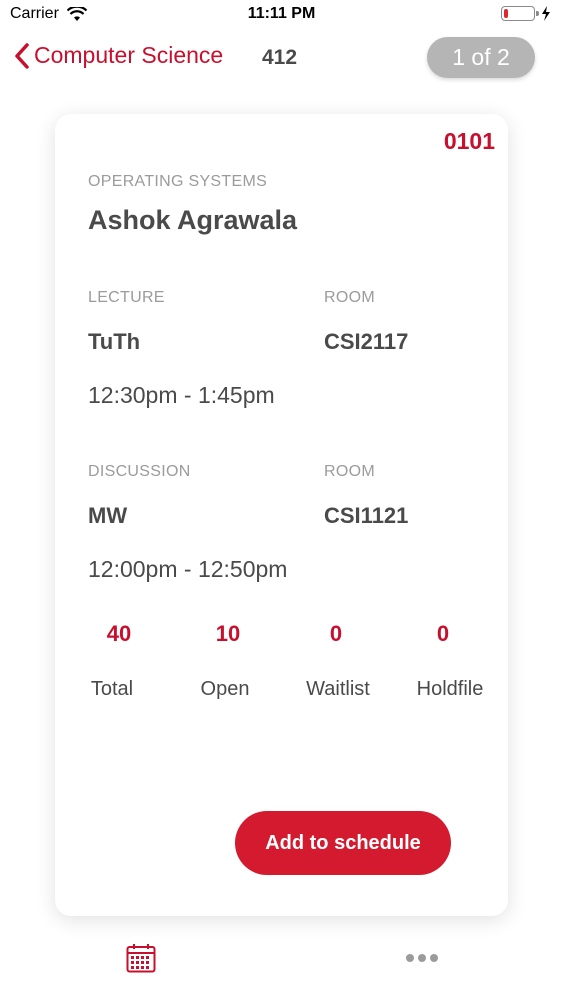  What do you see at coordinates (178, 181) in the screenshot?
I see `course-title: OPERATING SYSTEMS` at bounding box center [178, 181].